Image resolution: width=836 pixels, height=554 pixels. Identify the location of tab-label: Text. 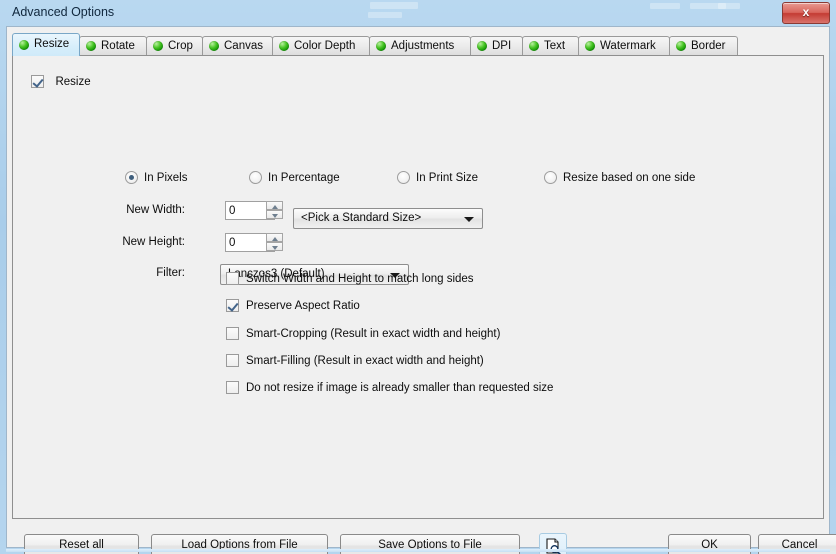
(555, 46).